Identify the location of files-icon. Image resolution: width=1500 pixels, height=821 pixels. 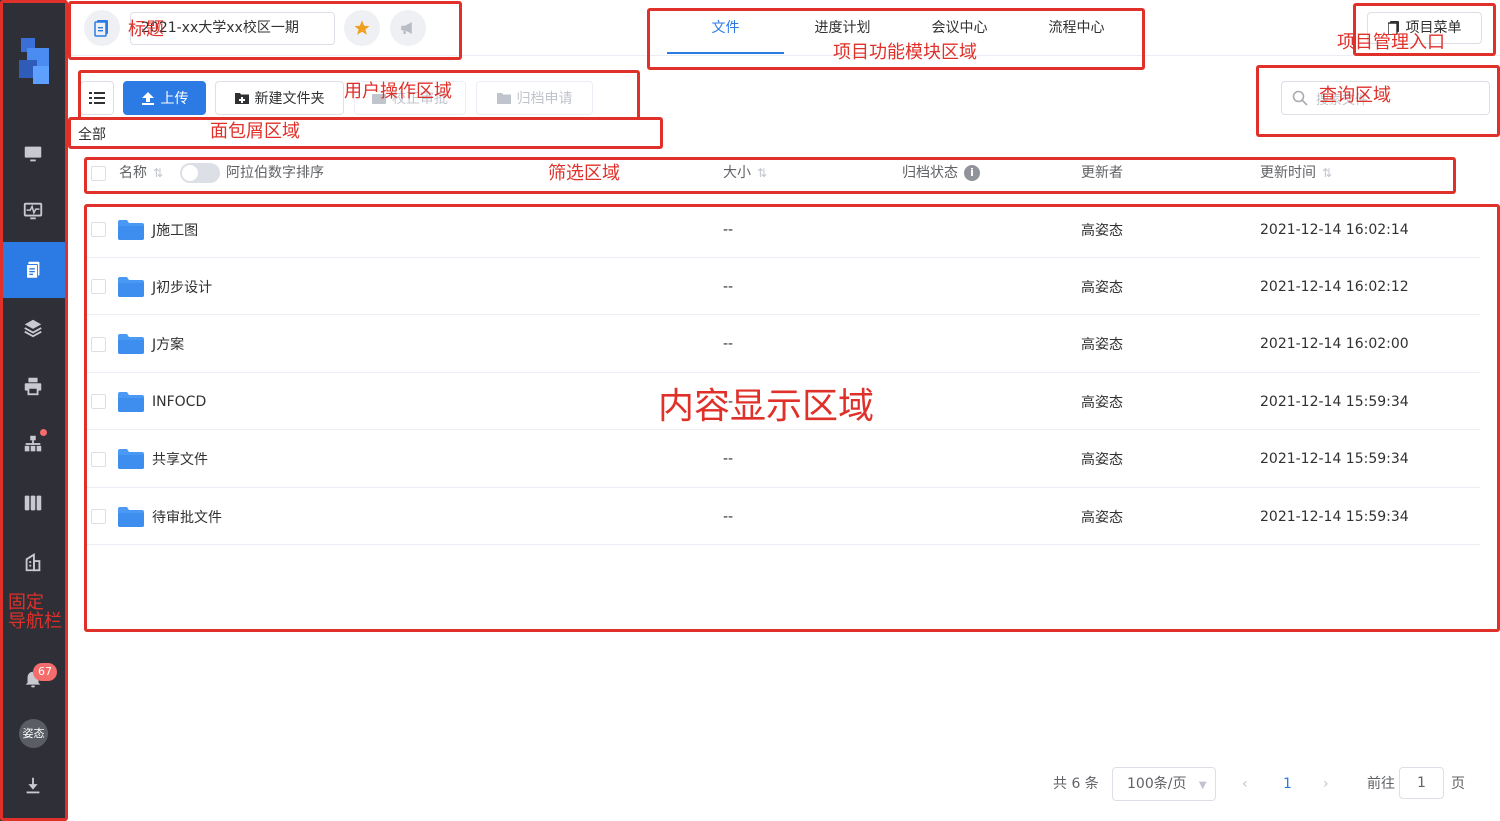
(33, 270).